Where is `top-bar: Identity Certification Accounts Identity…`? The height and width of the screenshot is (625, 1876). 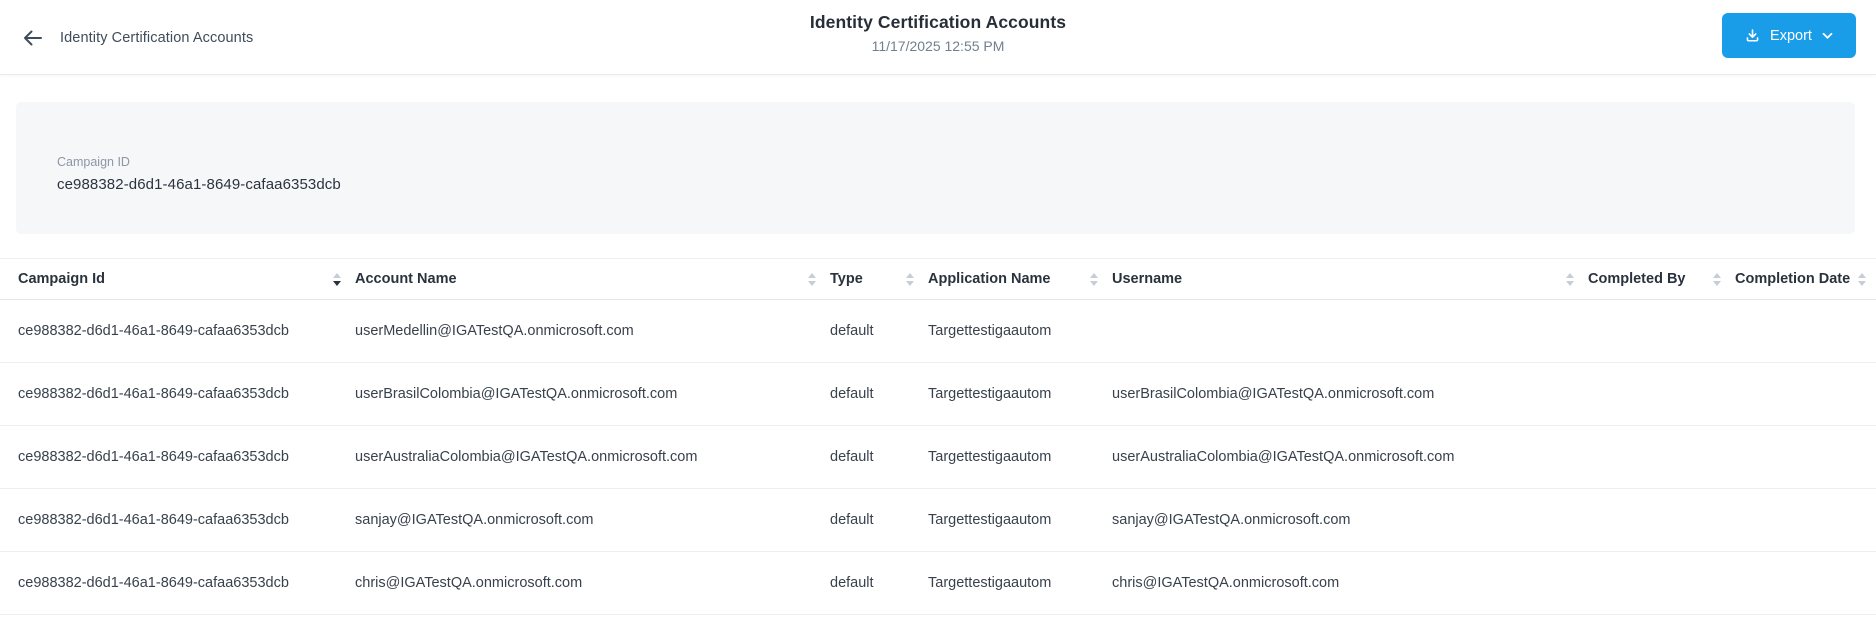
top-bar: Identity Certification Accounts Identity… is located at coordinates (938, 37).